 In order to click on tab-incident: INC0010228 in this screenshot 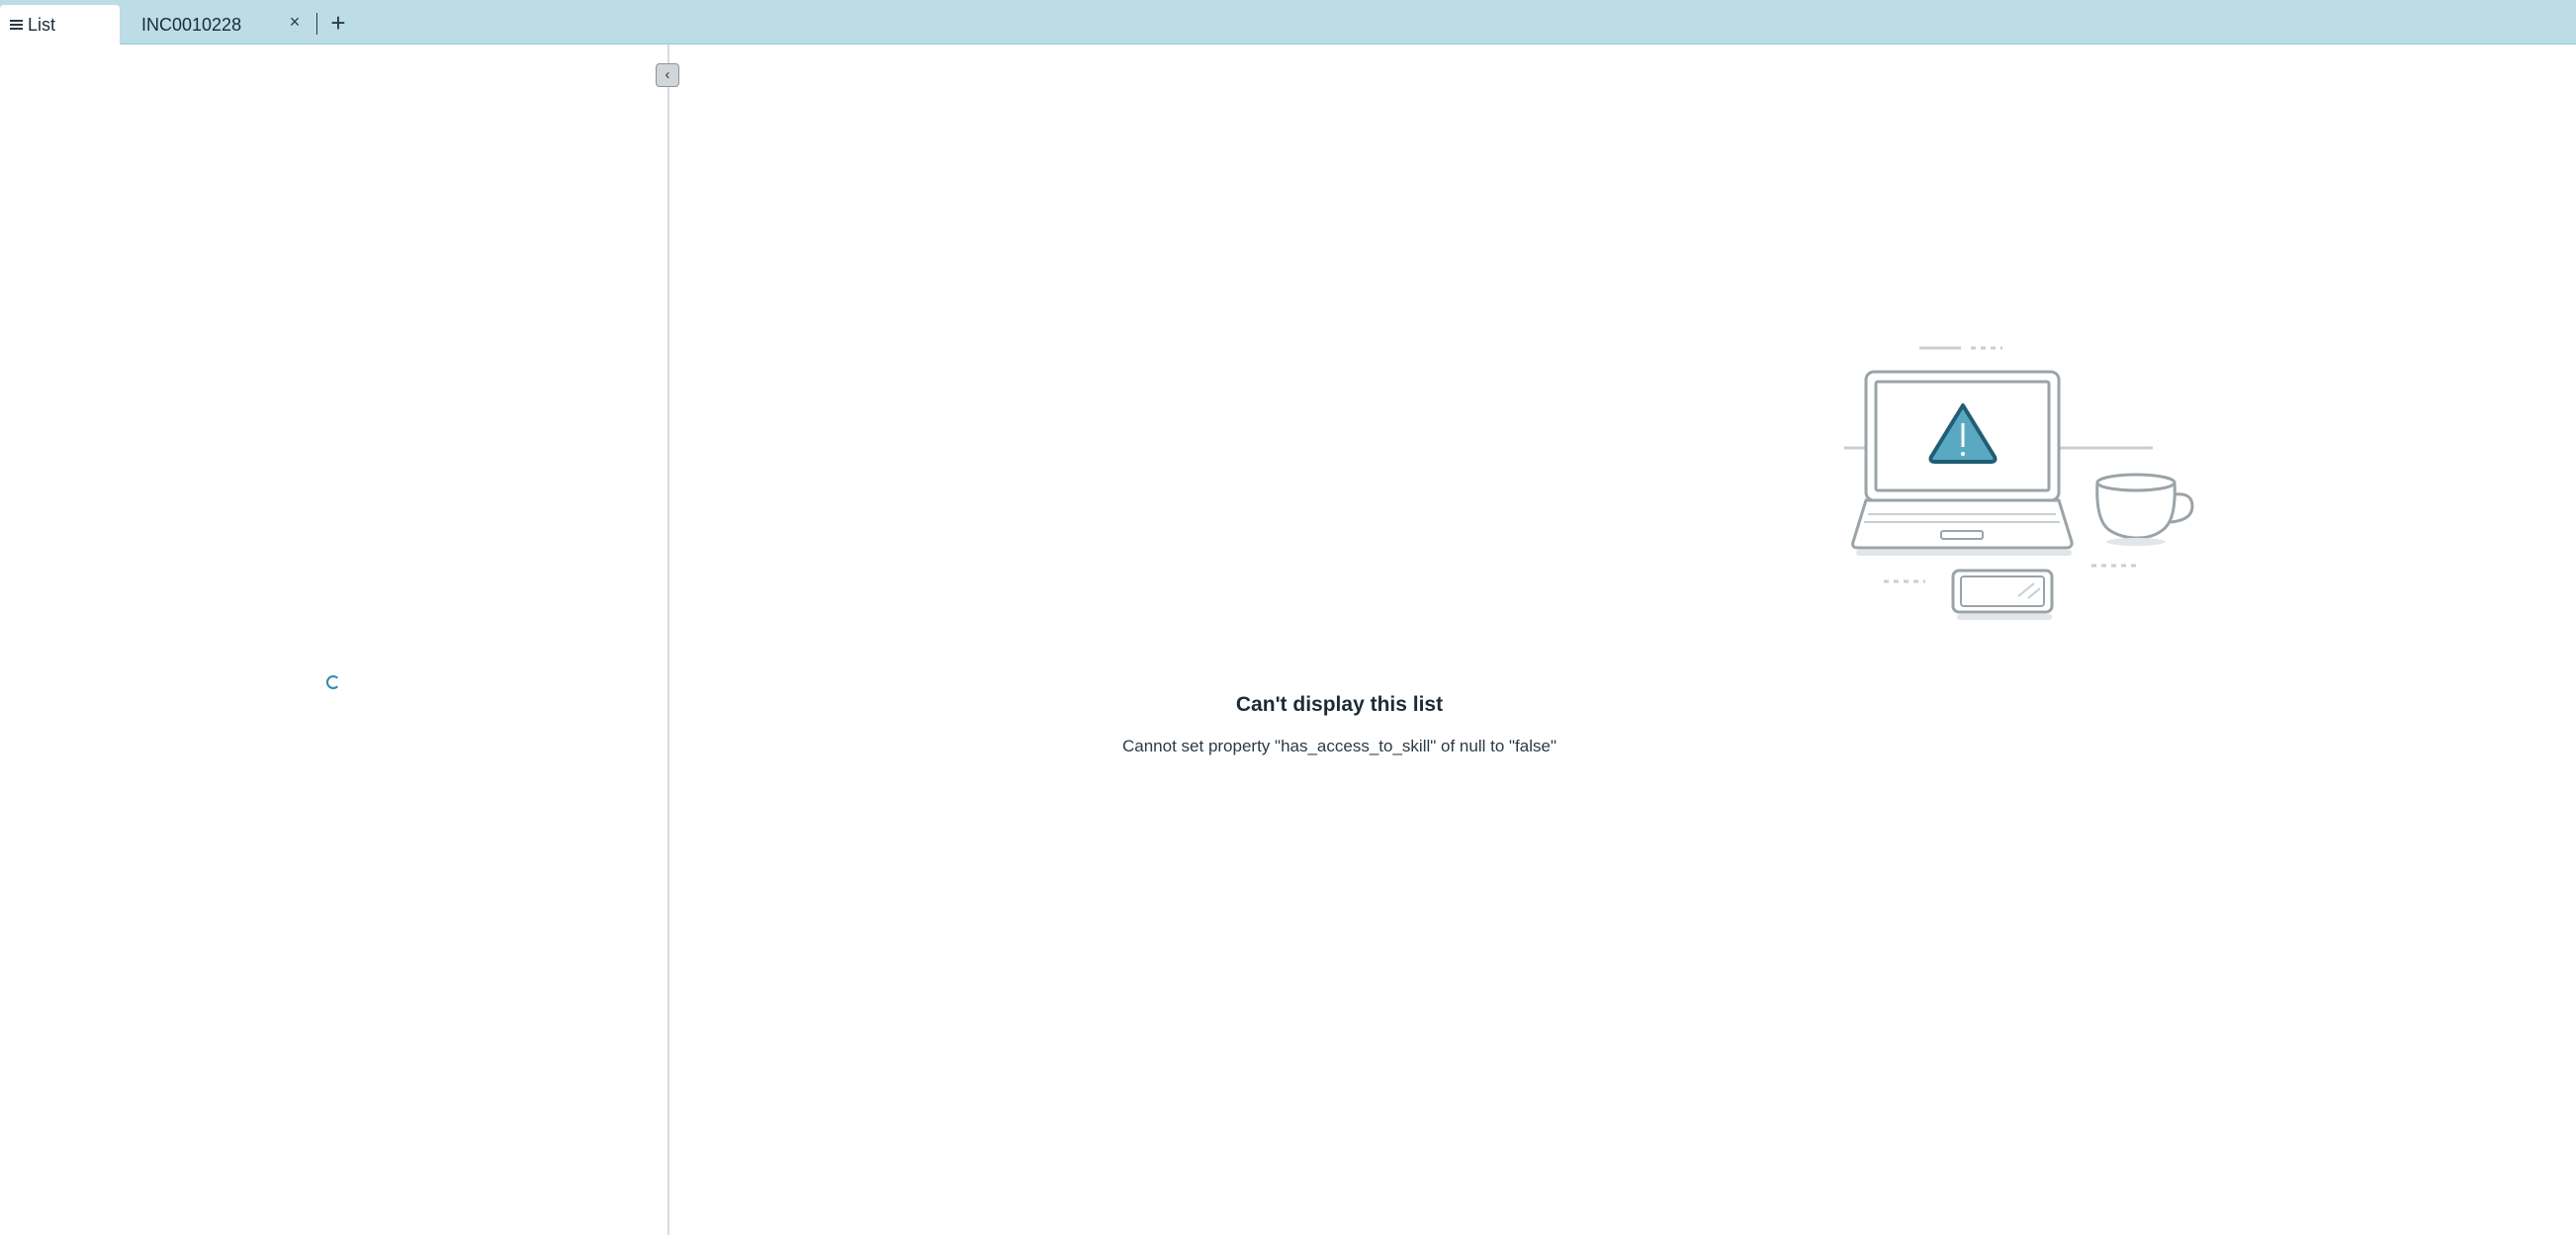, I will do `click(216, 24)`.